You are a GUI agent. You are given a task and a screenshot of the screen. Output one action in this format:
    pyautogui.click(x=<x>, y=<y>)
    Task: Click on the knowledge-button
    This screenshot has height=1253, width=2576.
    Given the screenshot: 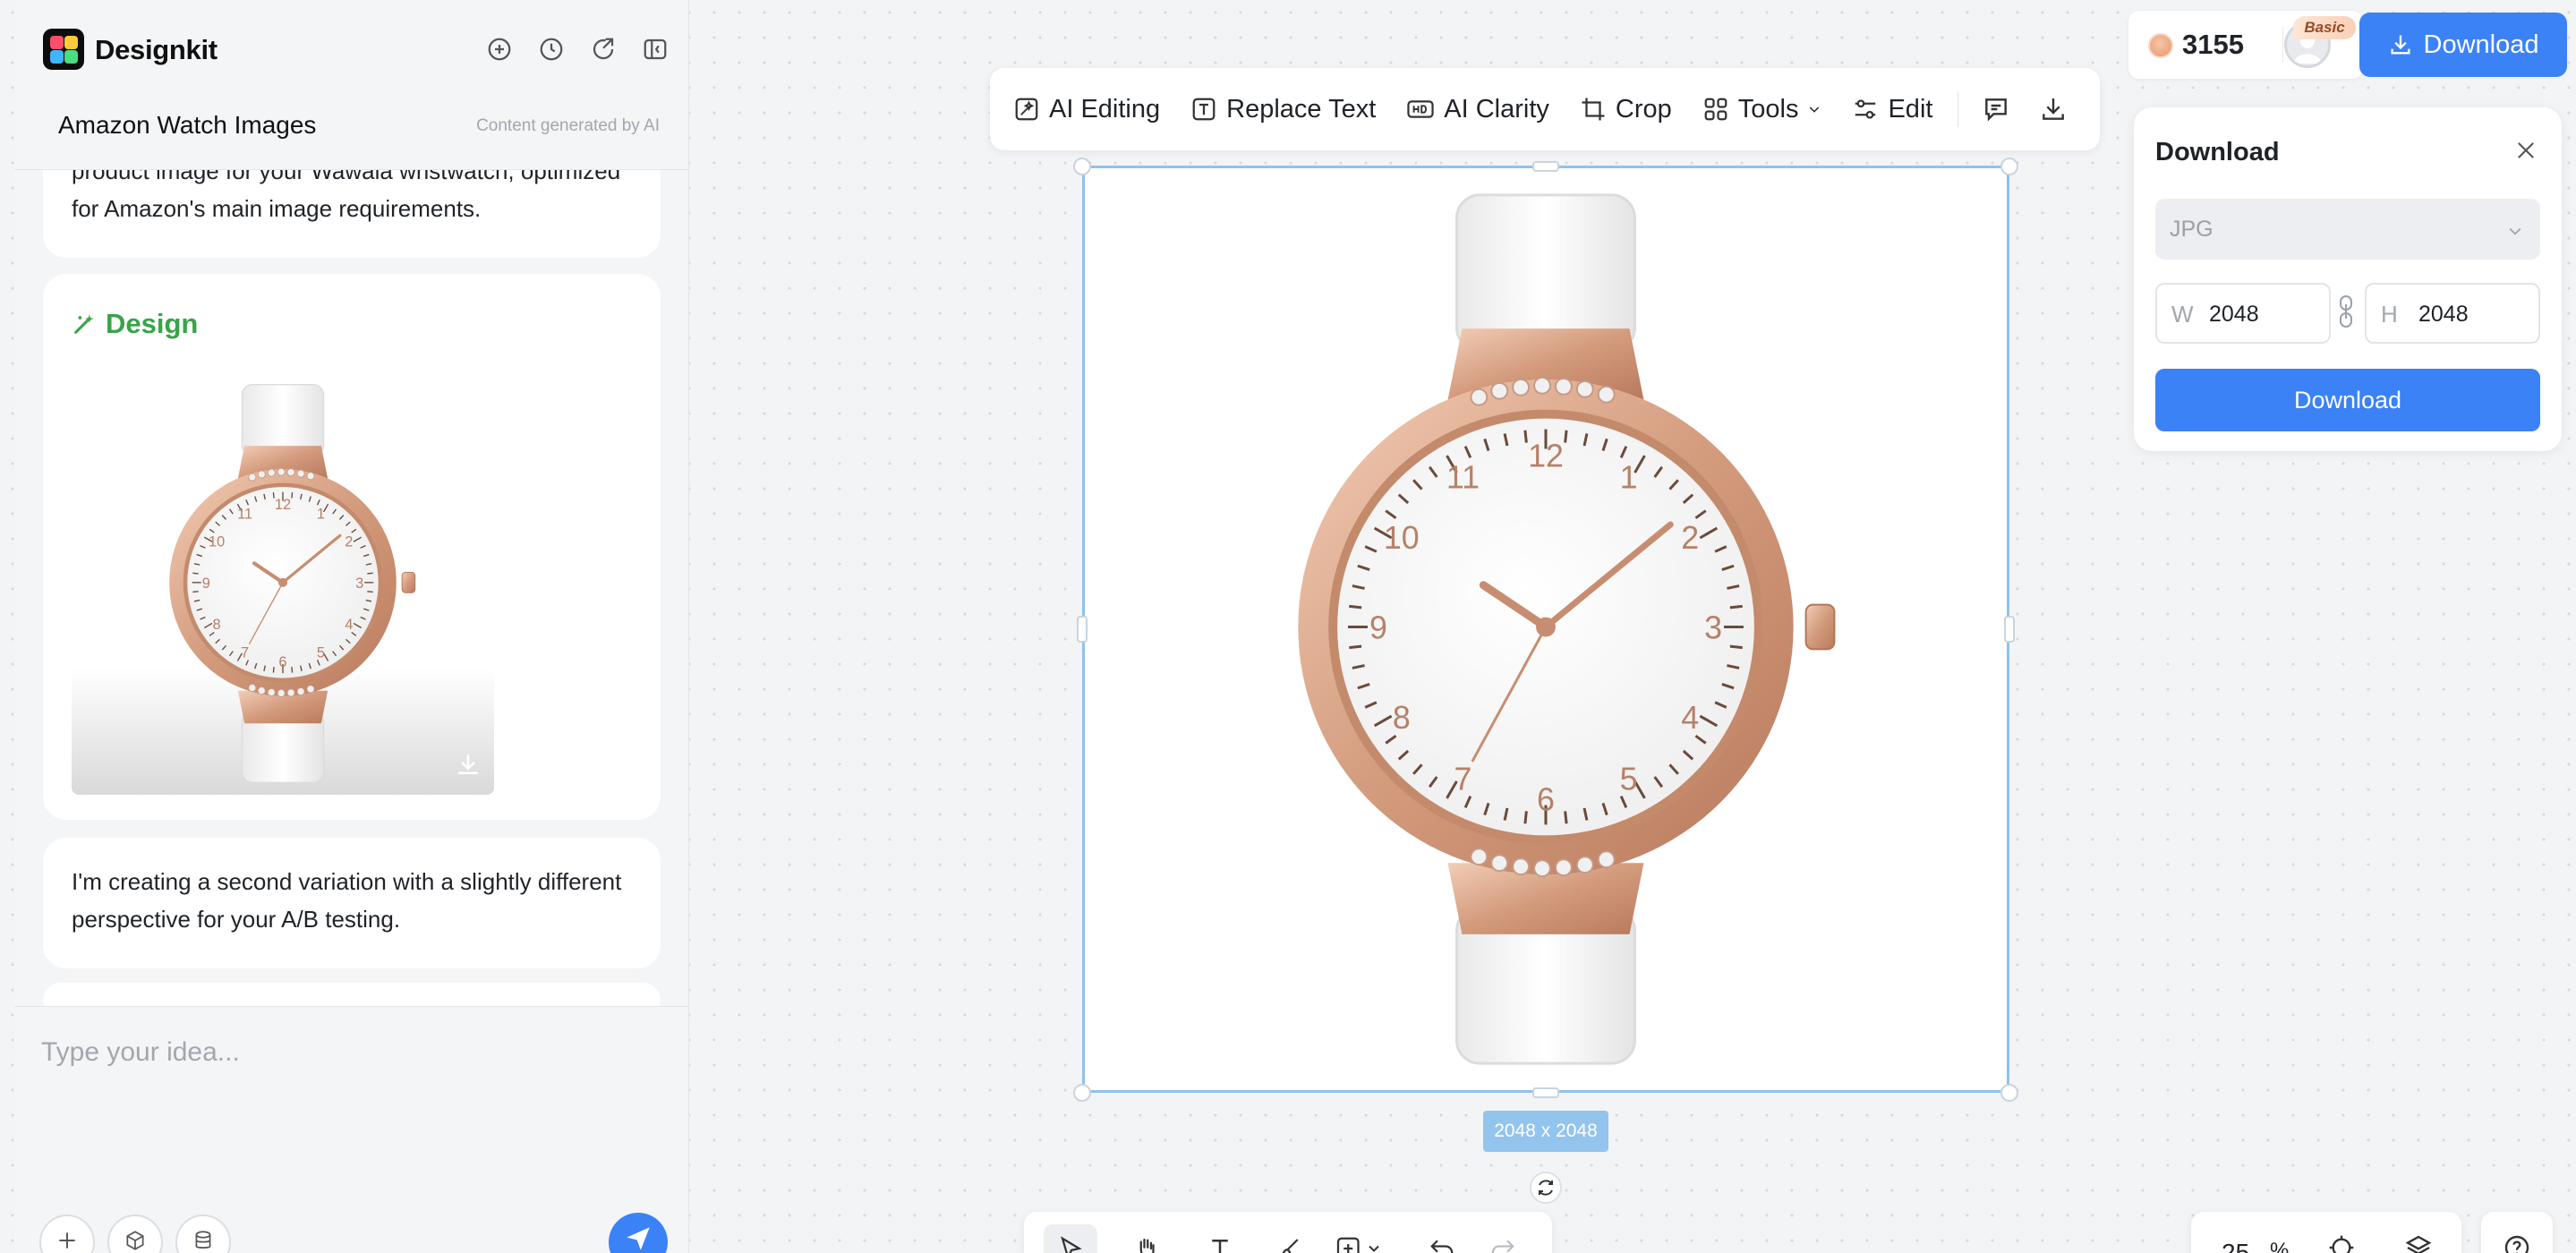 What is the action you would take?
    pyautogui.click(x=203, y=1234)
    